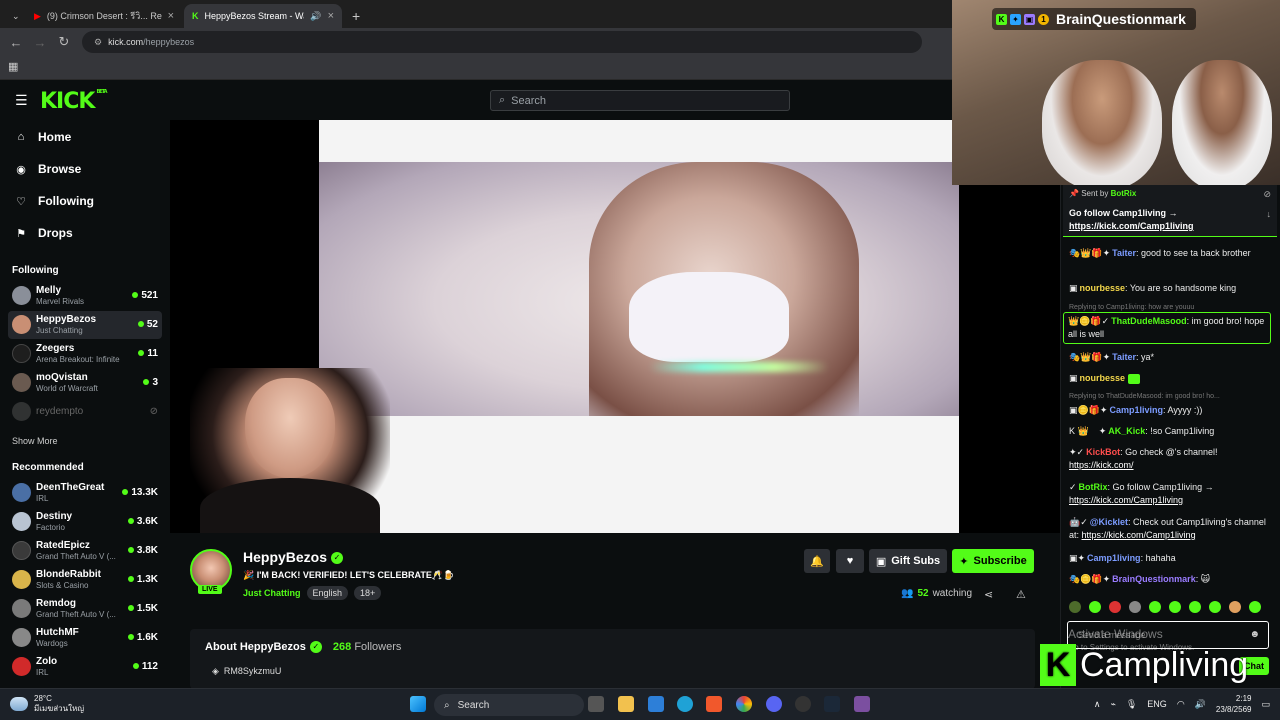 The image size is (1280, 720). What do you see at coordinates (596, 704) in the screenshot?
I see `task-view-icon` at bounding box center [596, 704].